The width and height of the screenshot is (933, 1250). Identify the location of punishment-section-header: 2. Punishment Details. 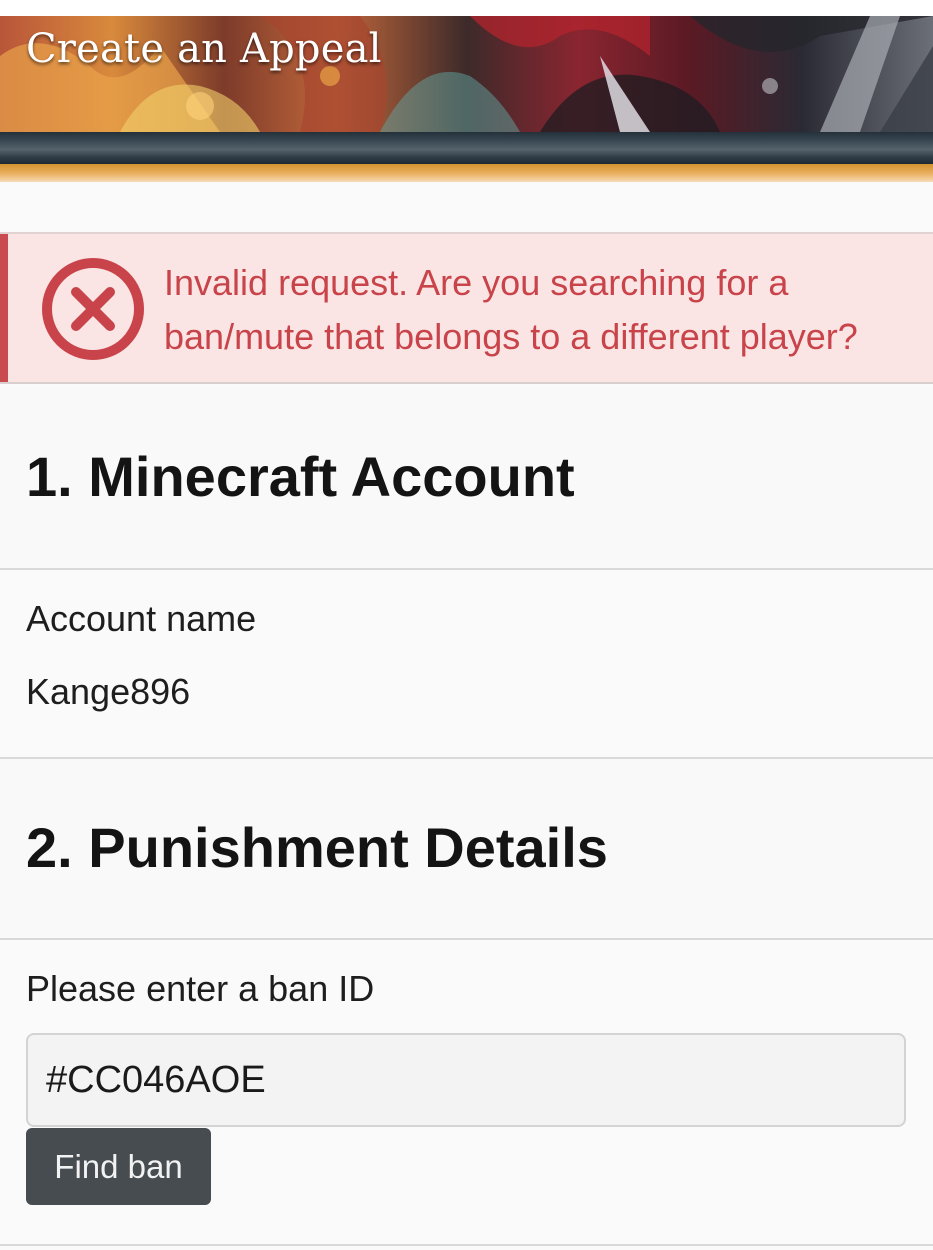
(466, 848).